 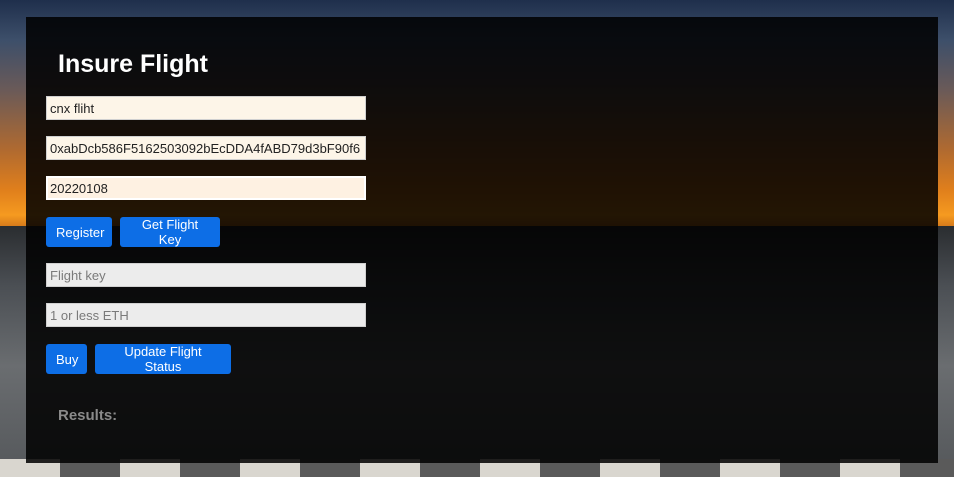 I want to click on airline-address-input, so click(x=206, y=148).